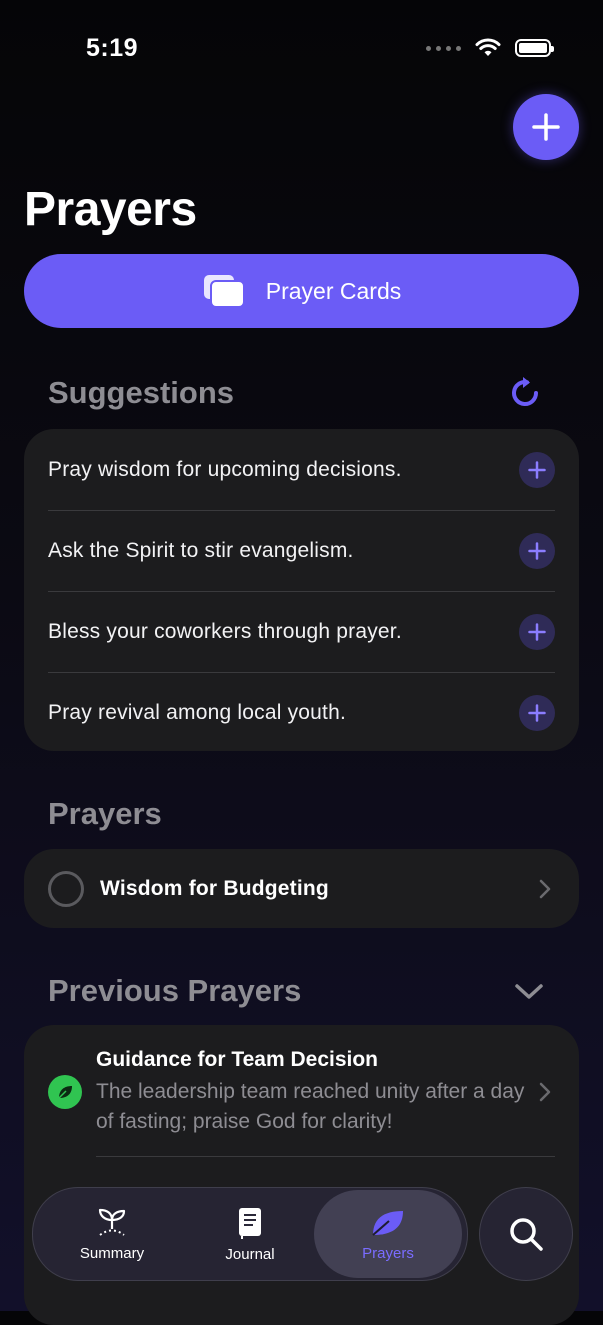  I want to click on tab-prayers: Prayers, so click(388, 1234).